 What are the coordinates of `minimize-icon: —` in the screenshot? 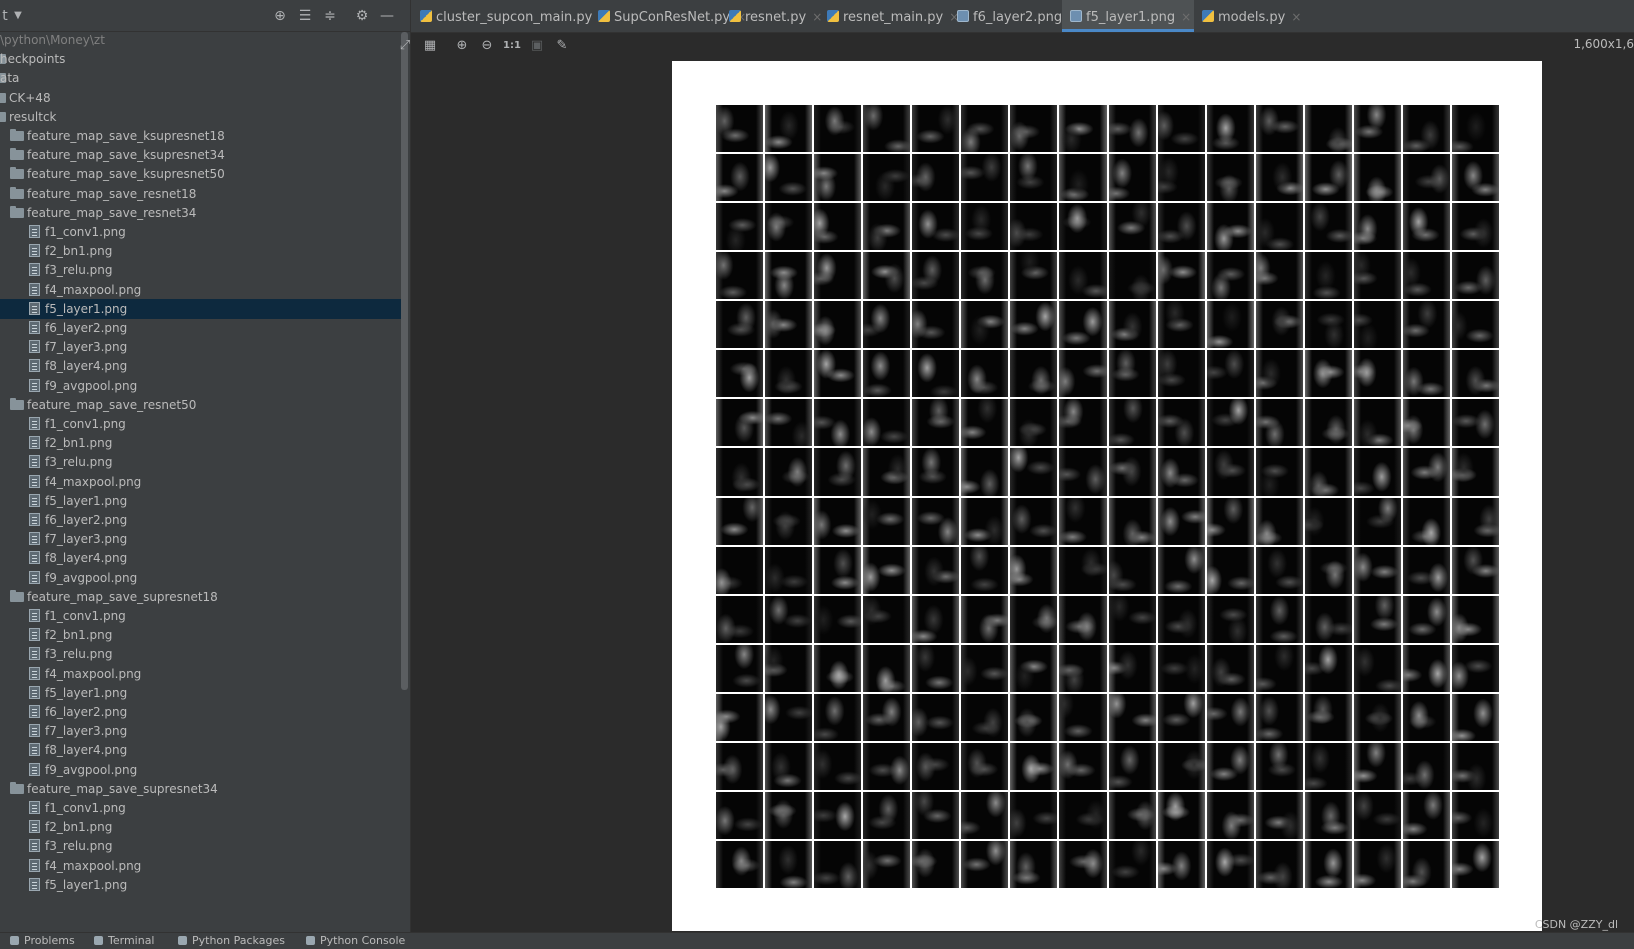 It's located at (387, 16).